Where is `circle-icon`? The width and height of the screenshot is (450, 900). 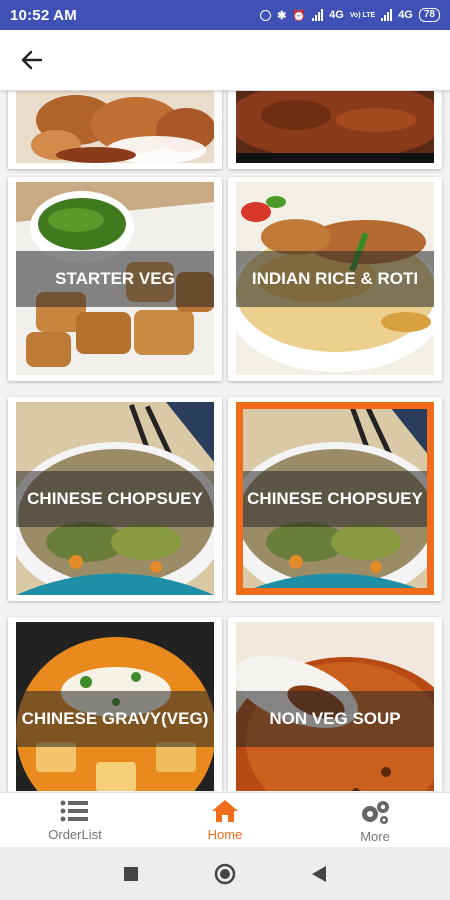
circle-icon is located at coordinates (225, 873).